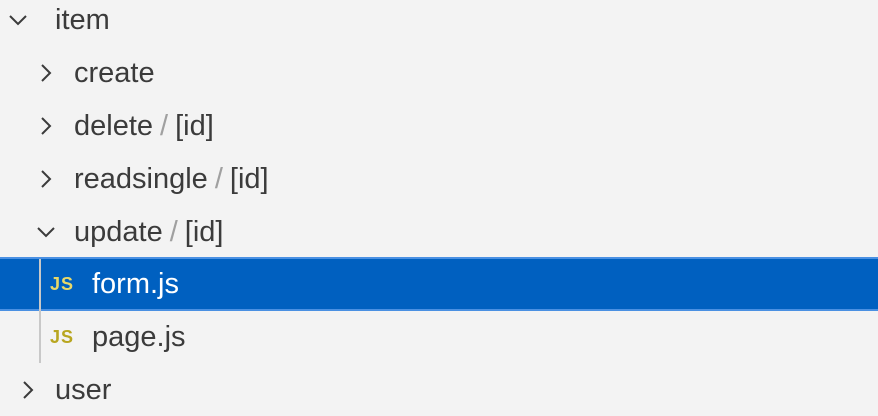 This screenshot has width=878, height=416. Describe the element at coordinates (82, 20) in the screenshot. I see `folder-item-label: item` at that location.